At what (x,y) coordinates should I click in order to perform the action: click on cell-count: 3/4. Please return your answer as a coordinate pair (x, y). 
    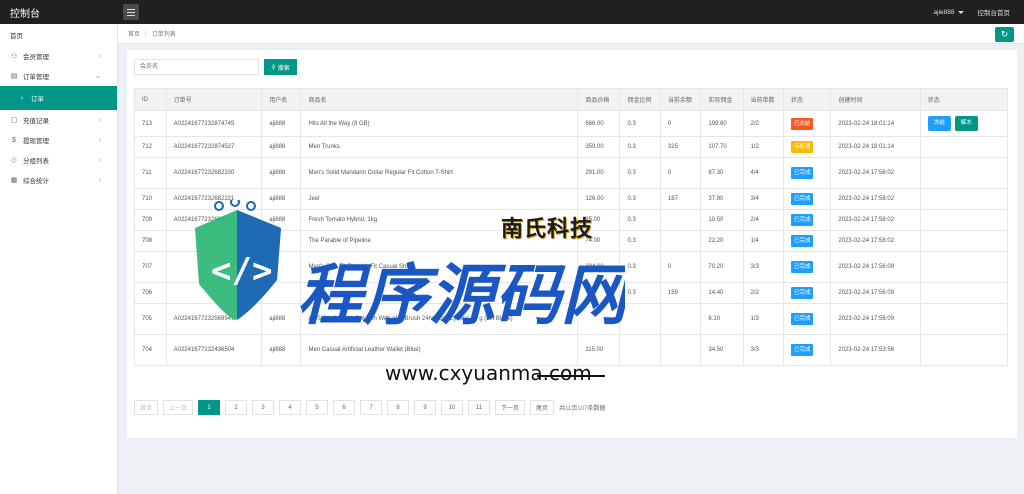
    Looking at the image, I should click on (763, 199).